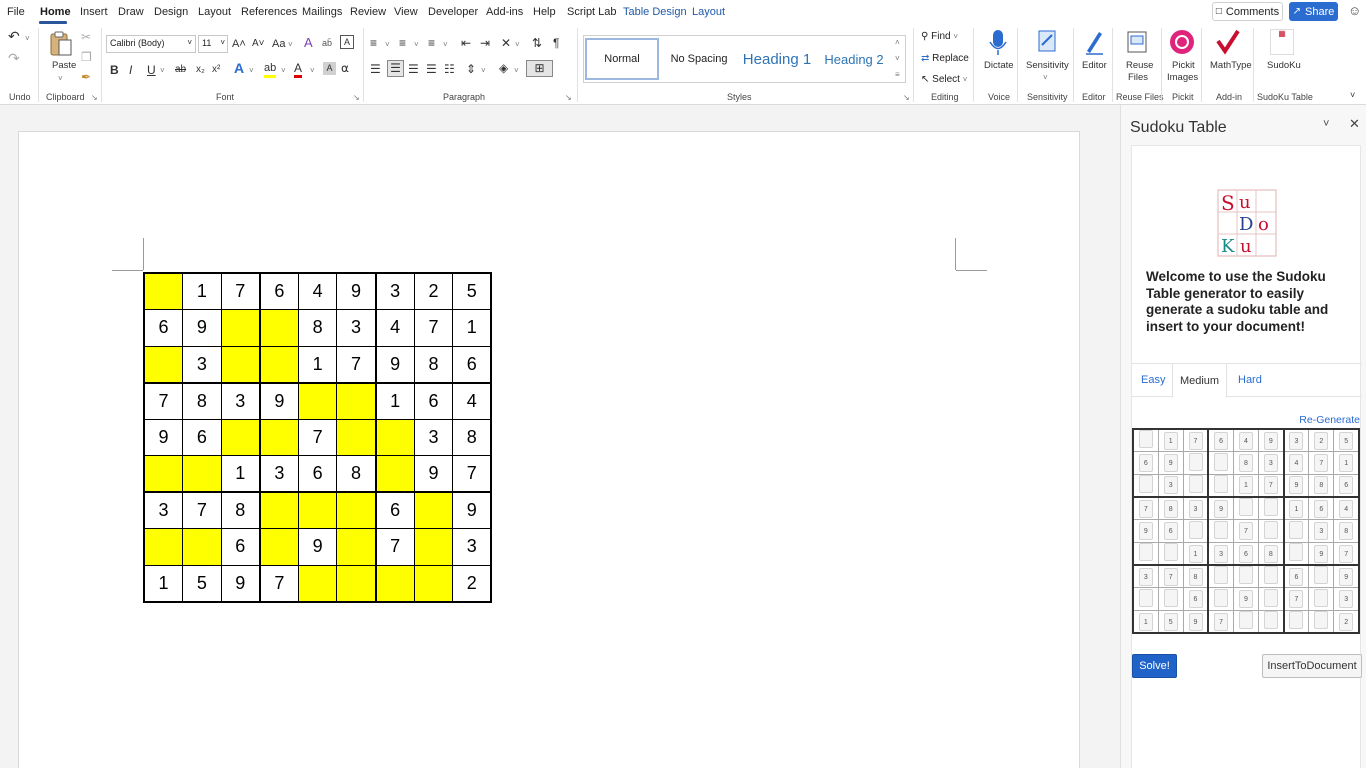  What do you see at coordinates (239, 68) in the screenshot?
I see `text-effects-icon: A` at bounding box center [239, 68].